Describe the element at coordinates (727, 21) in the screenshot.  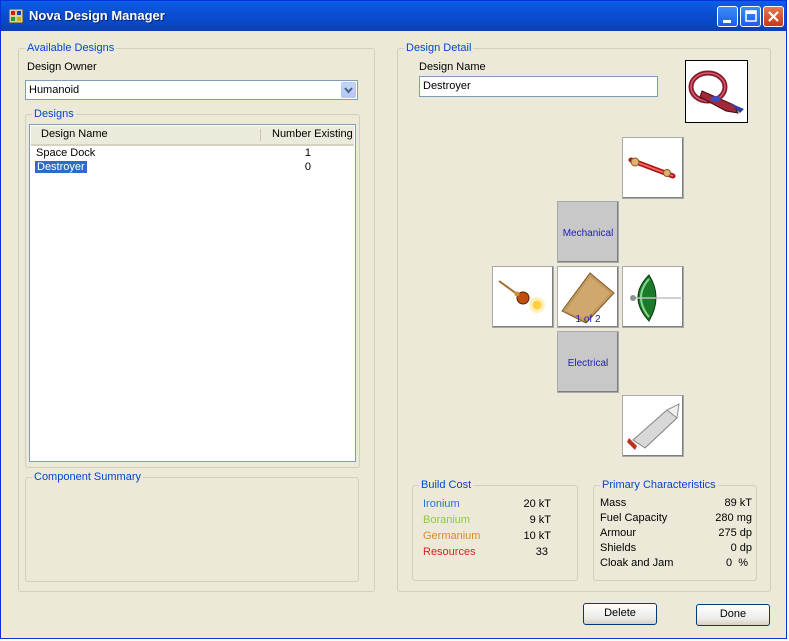
I see `minimize-icon` at that location.